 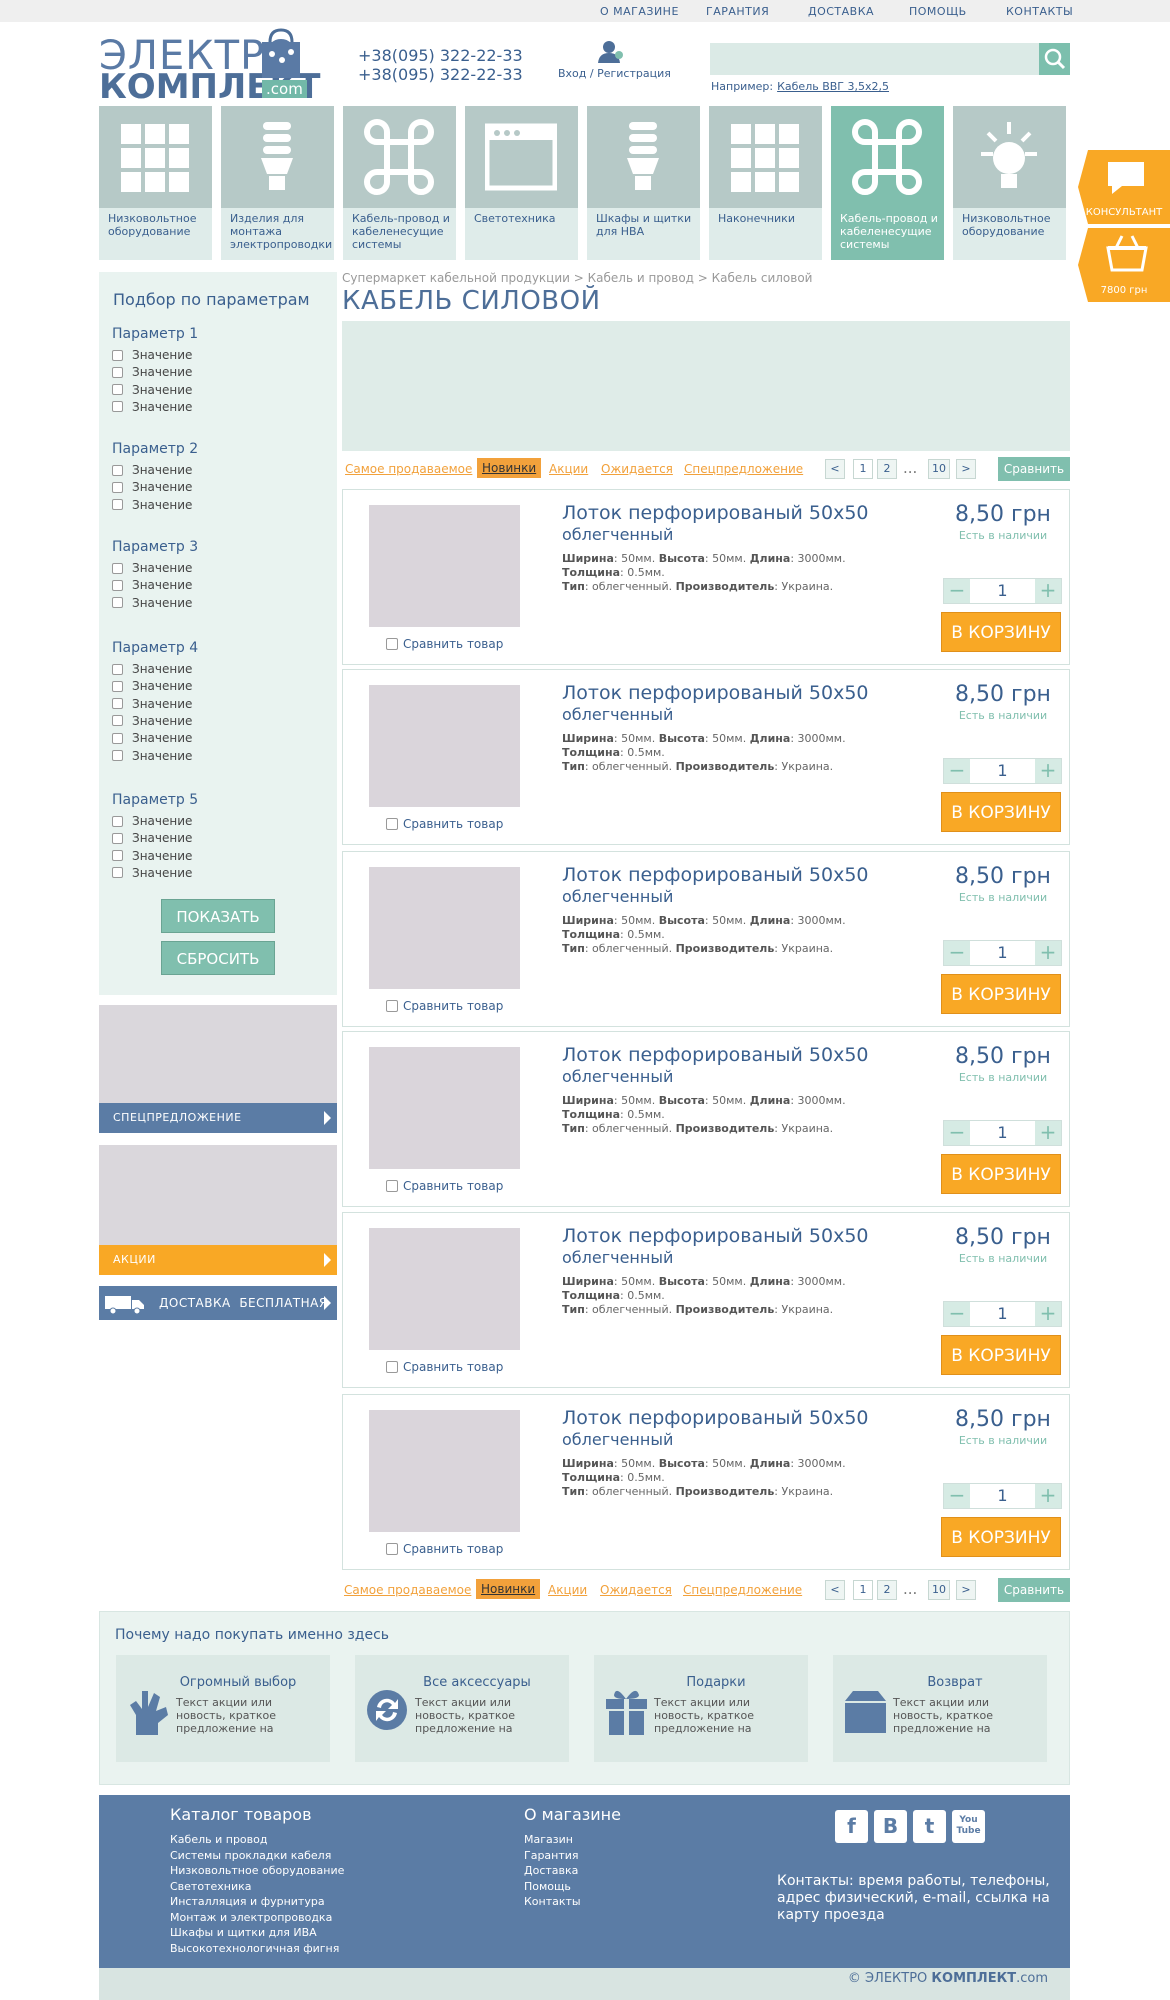 What do you see at coordinates (440, 74) in the screenshot?
I see `phone-2: +38(095) 322-22-33` at bounding box center [440, 74].